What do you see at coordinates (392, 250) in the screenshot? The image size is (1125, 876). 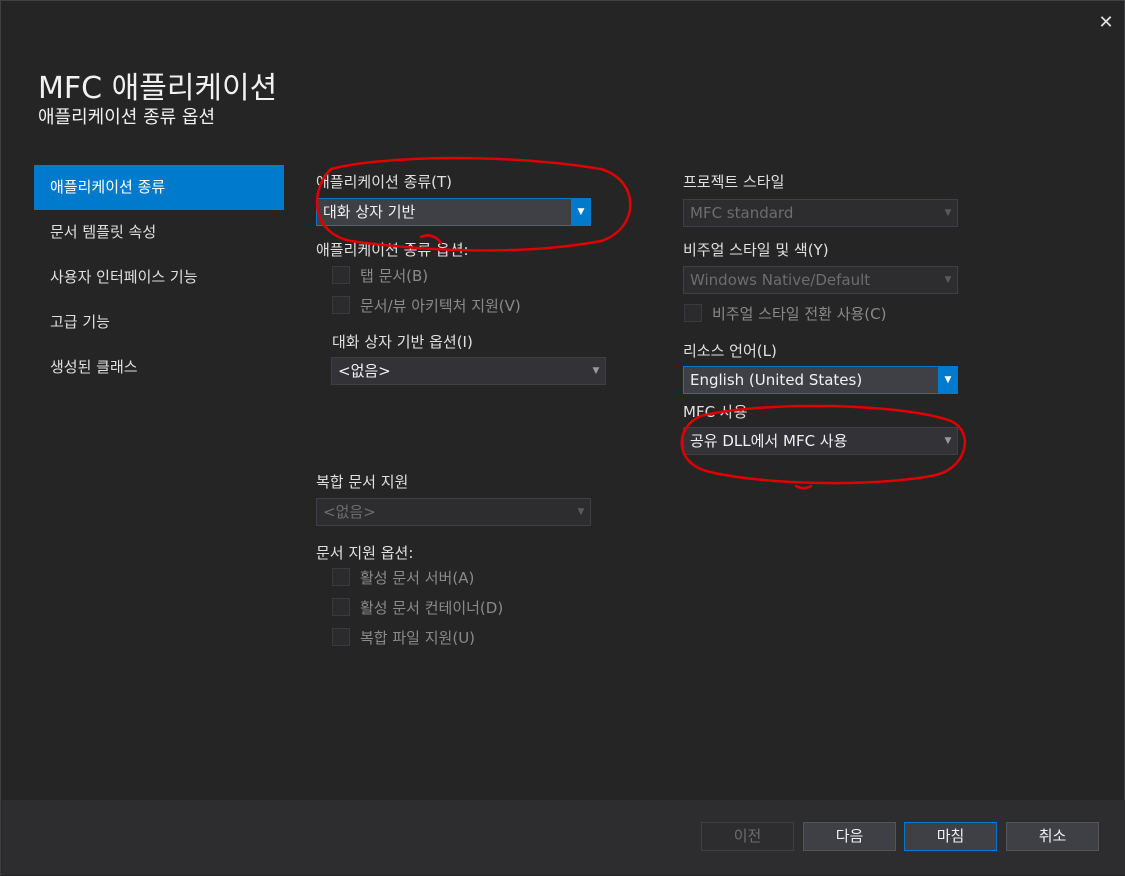 I see `app-type-options-label: 애플리케이션 종류 옵션:` at bounding box center [392, 250].